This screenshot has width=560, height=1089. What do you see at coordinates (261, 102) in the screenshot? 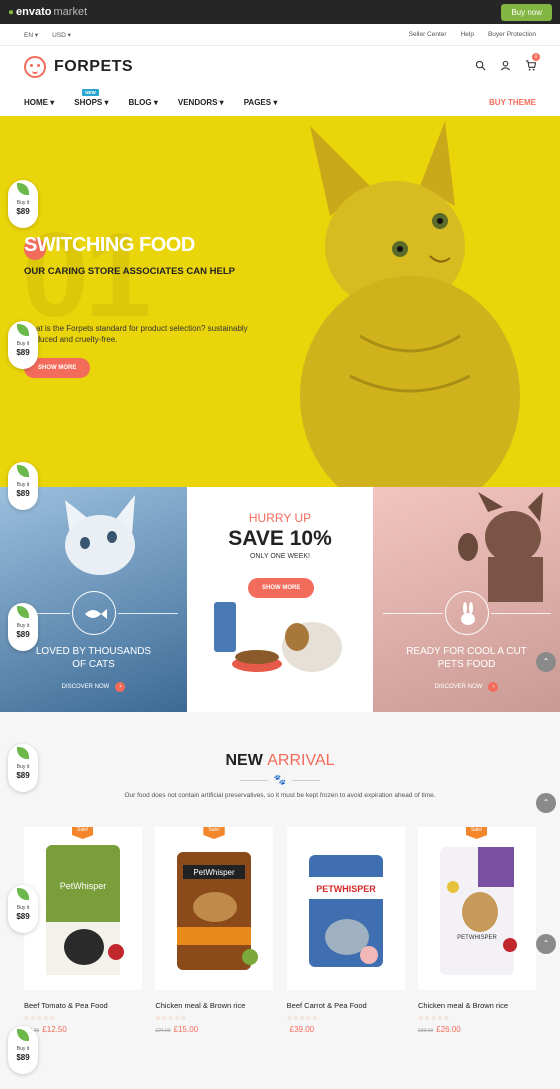
I see `nav-item-pages: PAGES ▾` at bounding box center [261, 102].